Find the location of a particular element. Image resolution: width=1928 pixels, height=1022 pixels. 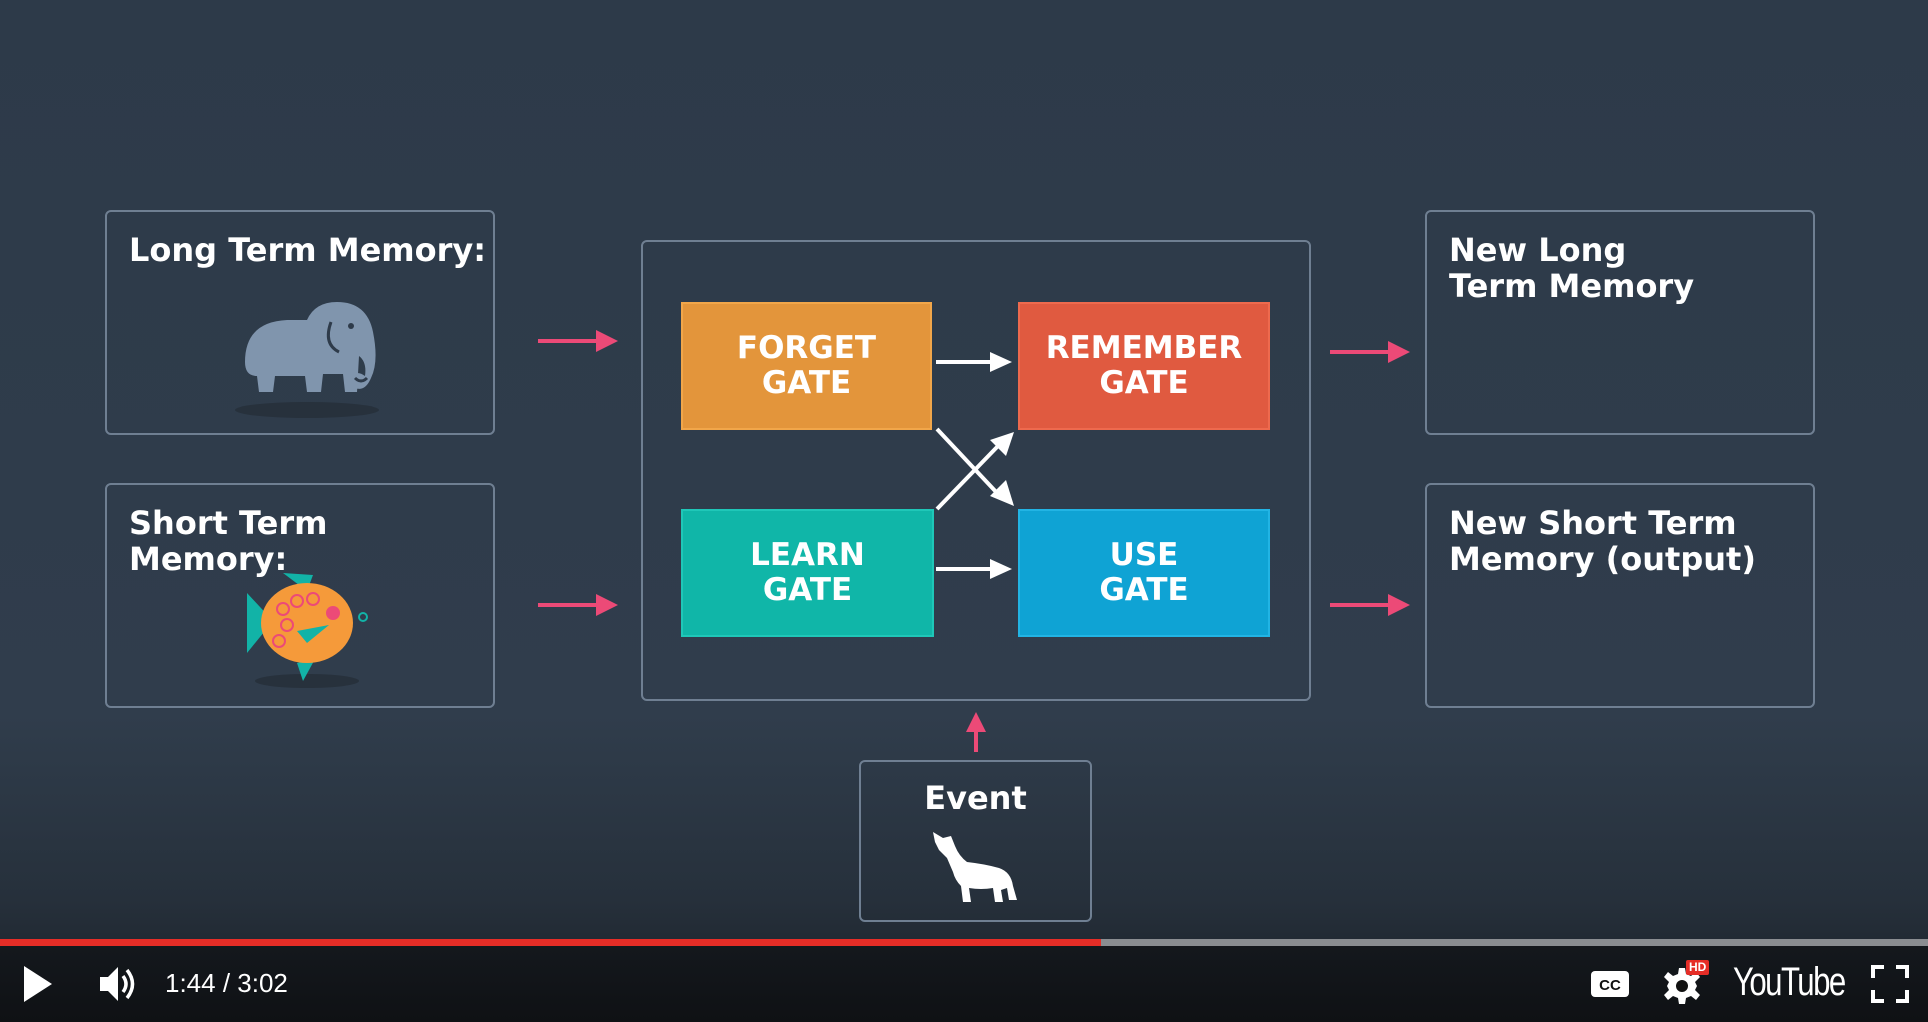

event-box: Event is located at coordinates (975, 841).